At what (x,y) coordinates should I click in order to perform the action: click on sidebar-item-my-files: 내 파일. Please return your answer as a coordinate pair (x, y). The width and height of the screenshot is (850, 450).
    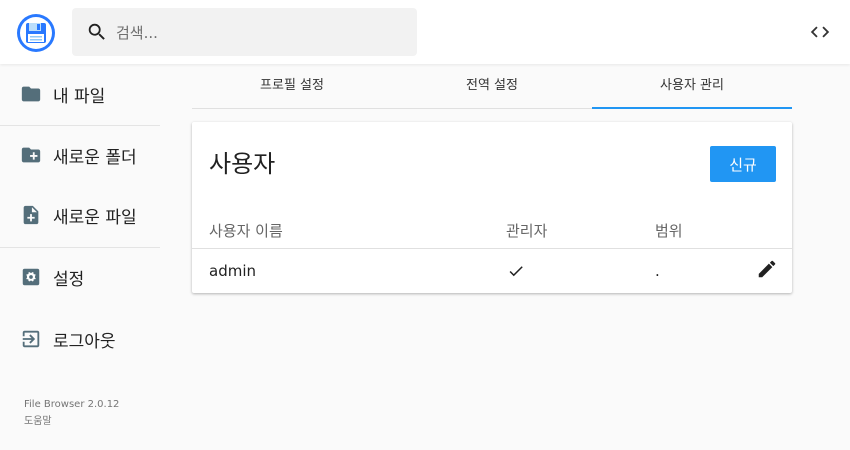
    Looking at the image, I should click on (80, 94).